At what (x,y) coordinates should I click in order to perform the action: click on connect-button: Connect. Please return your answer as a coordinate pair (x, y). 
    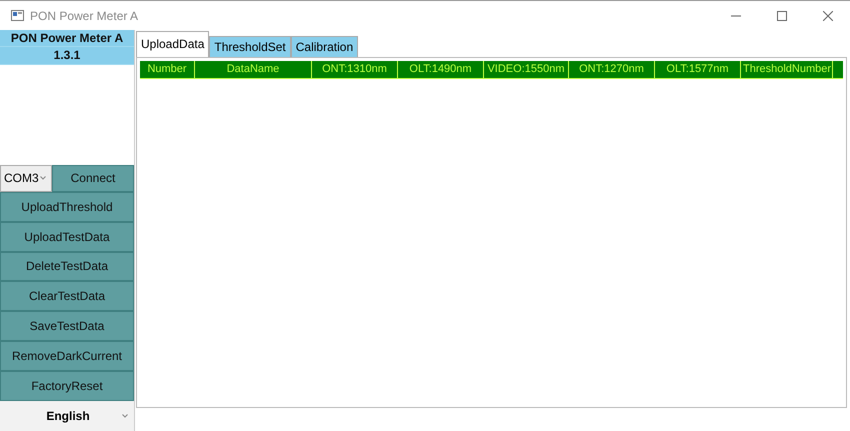
    Looking at the image, I should click on (93, 178).